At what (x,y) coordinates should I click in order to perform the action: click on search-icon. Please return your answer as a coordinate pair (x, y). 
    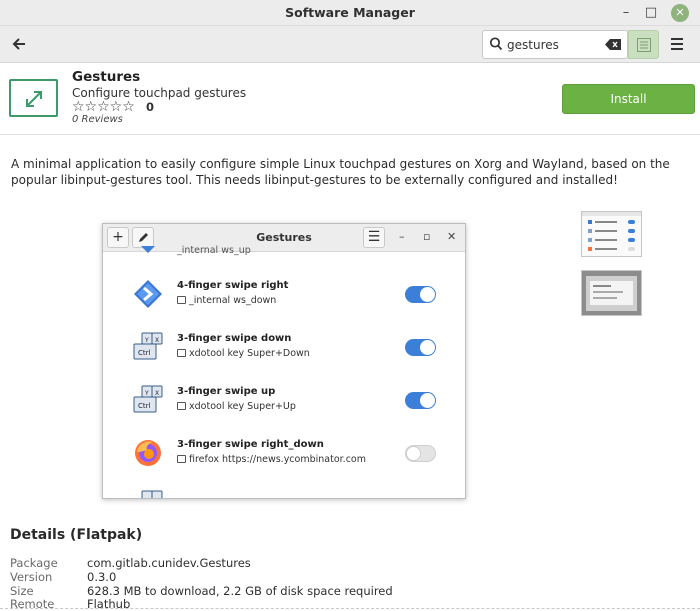
    Looking at the image, I should click on (496, 44).